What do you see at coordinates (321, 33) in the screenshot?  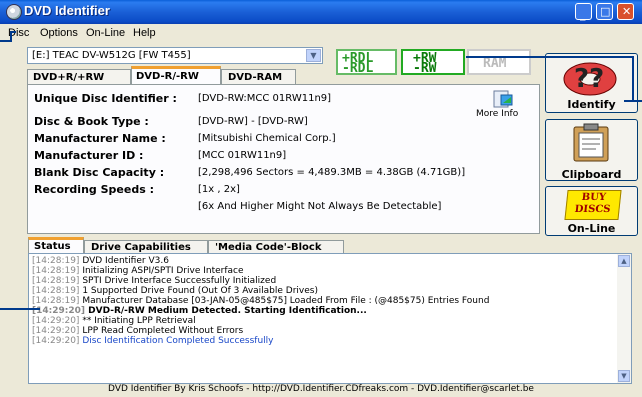 I see `menu-bar: Disc Options On-Line Help` at bounding box center [321, 33].